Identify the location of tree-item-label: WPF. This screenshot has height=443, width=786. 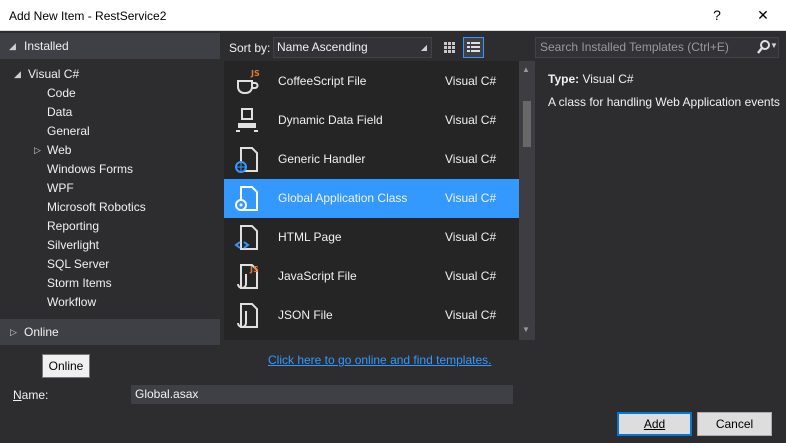
(60, 188).